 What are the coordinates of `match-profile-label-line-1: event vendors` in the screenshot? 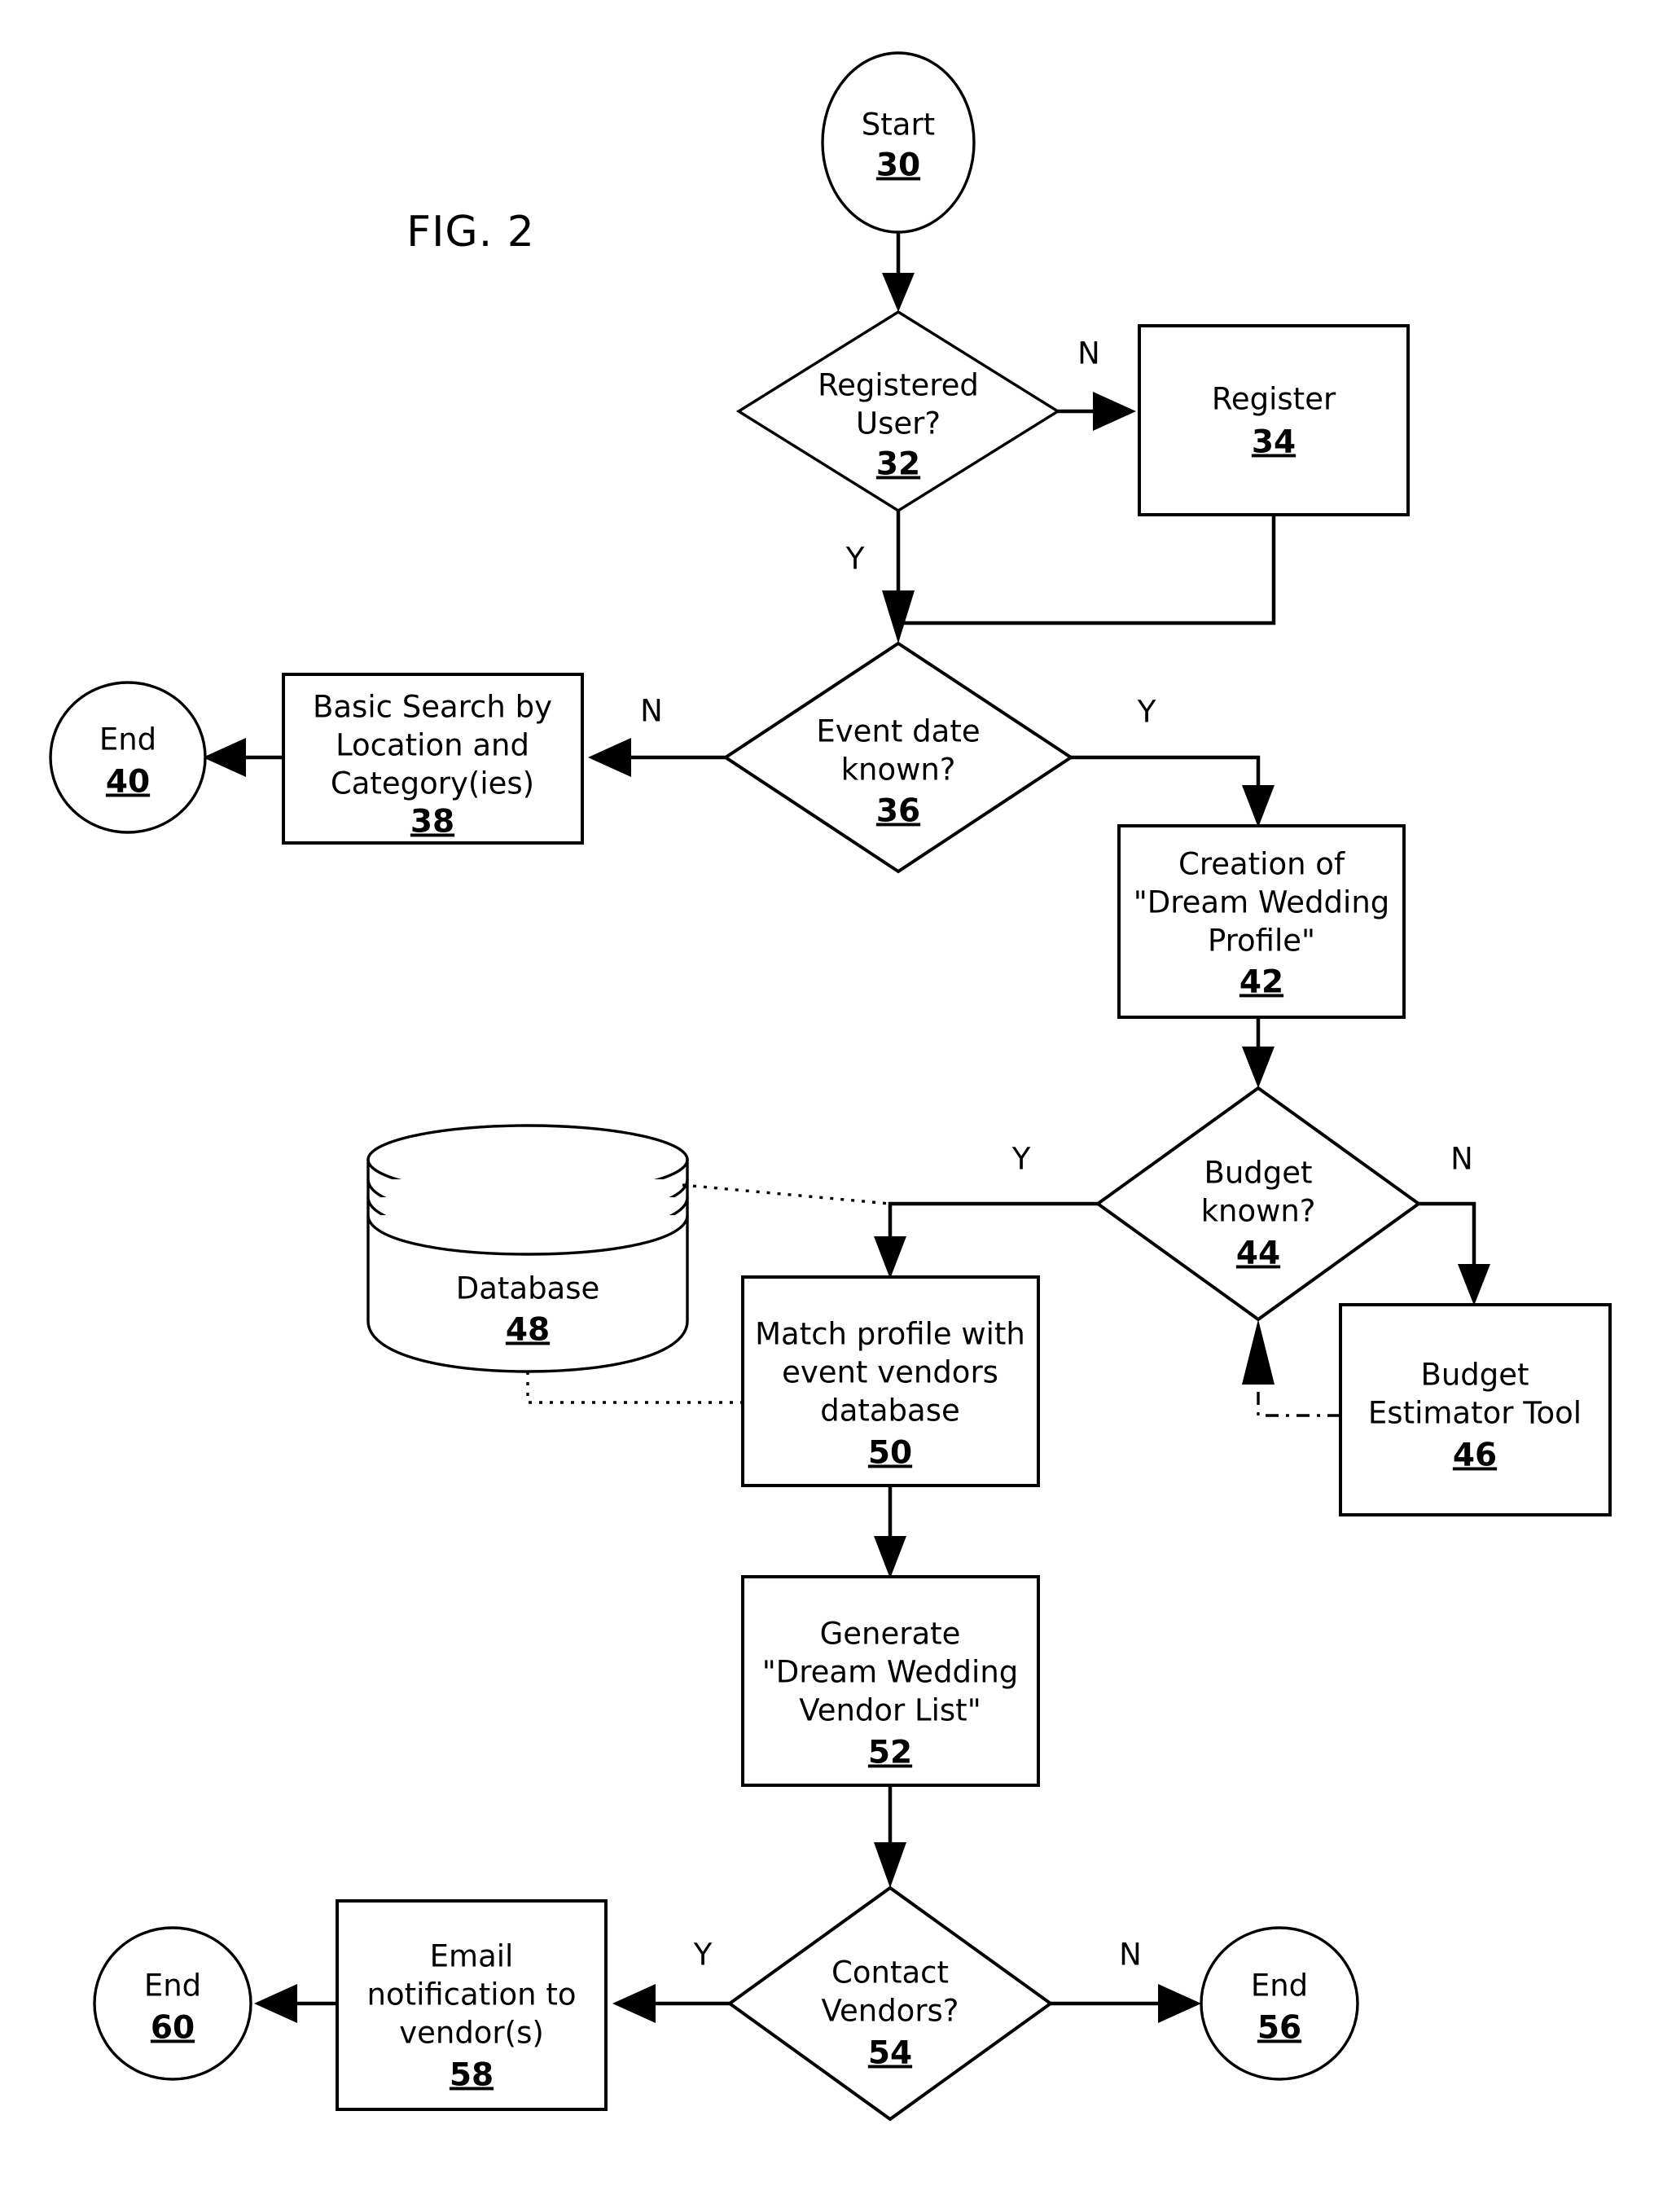 It's located at (890, 1372).